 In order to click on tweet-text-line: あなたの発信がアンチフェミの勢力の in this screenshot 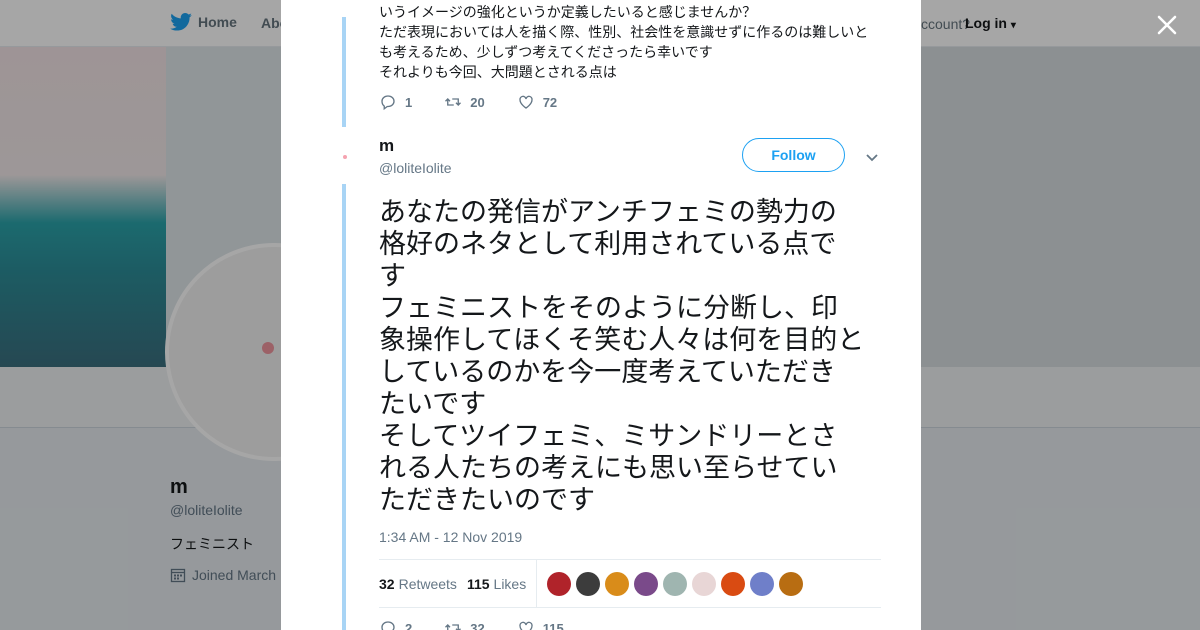, I will do `click(608, 212)`.